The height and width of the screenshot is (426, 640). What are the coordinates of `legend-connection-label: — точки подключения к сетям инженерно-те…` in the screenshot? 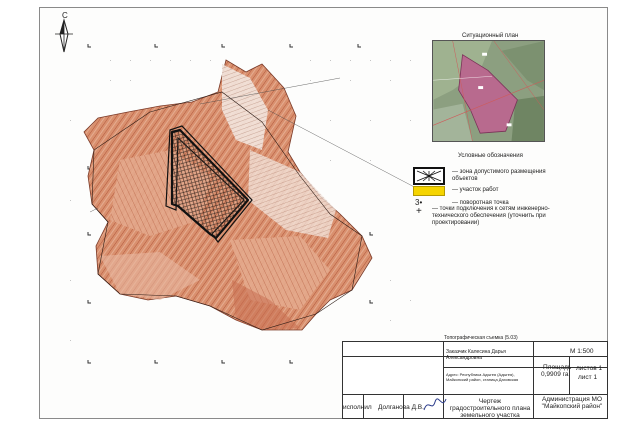 It's located at (491, 216).